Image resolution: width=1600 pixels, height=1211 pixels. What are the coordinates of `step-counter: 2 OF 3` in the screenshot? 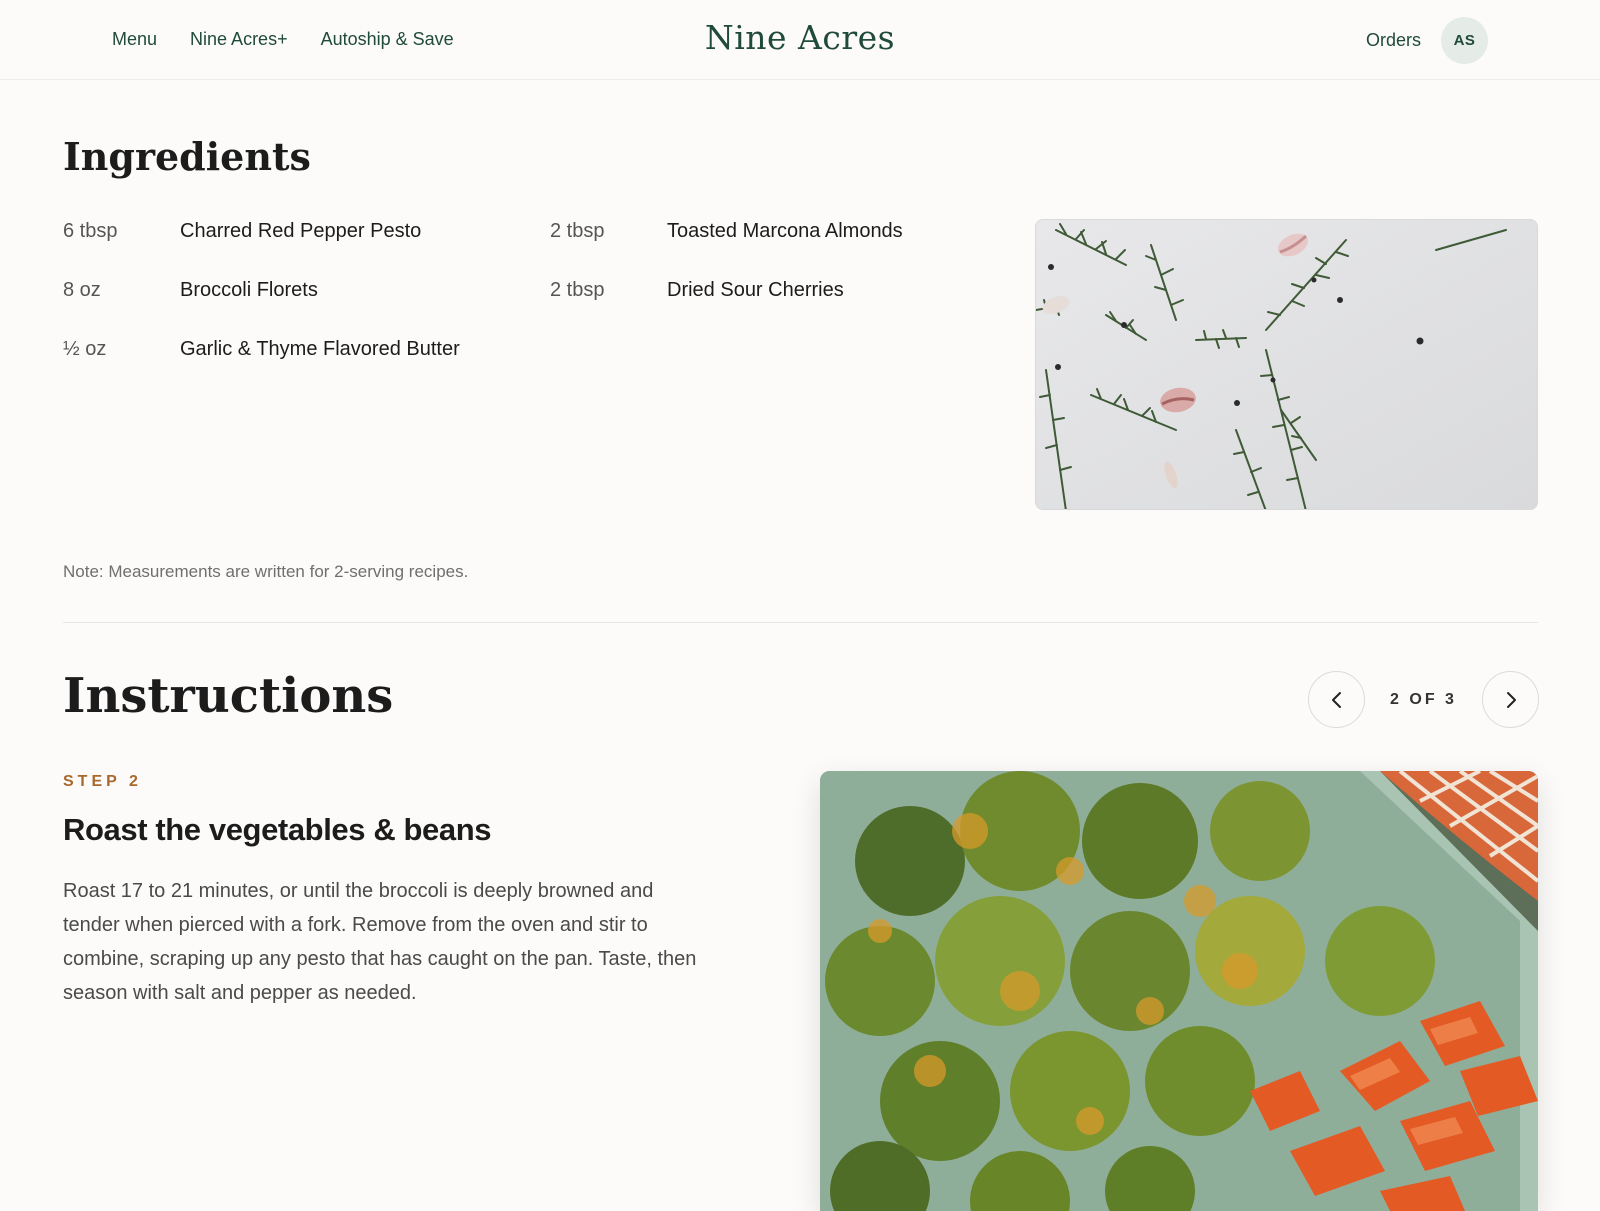 It's located at (1423, 699).